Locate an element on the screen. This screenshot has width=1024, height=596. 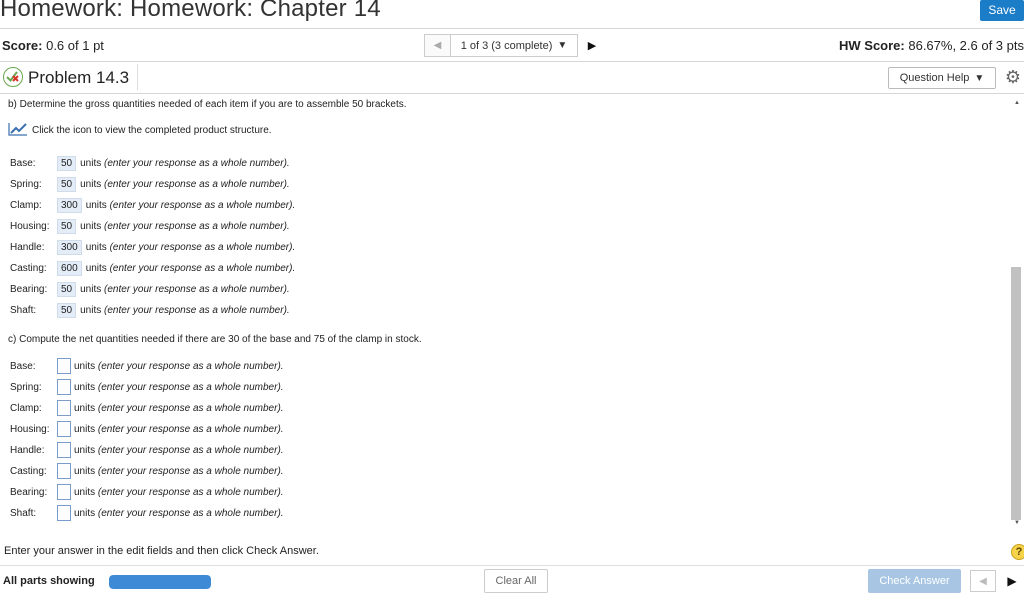
scrollbar-thumb is located at coordinates (1016, 393).